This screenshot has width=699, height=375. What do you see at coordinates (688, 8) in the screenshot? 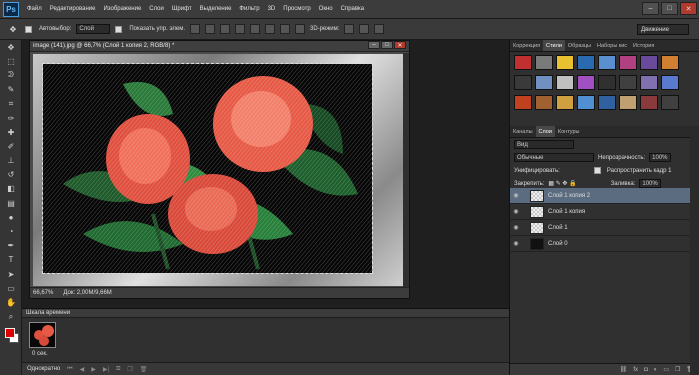
I see `close-button: ✕` at bounding box center [688, 8].